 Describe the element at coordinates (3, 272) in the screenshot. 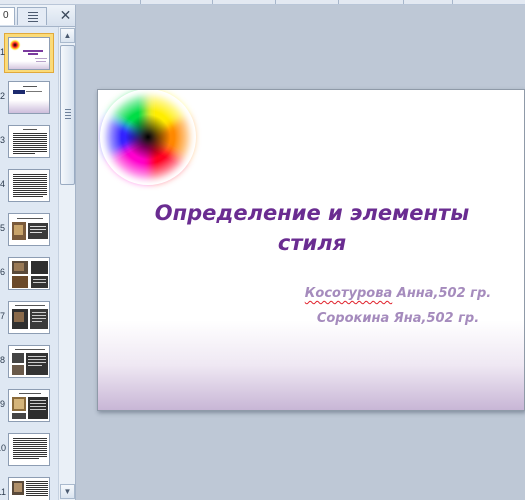

I see `slide-number: 6` at that location.